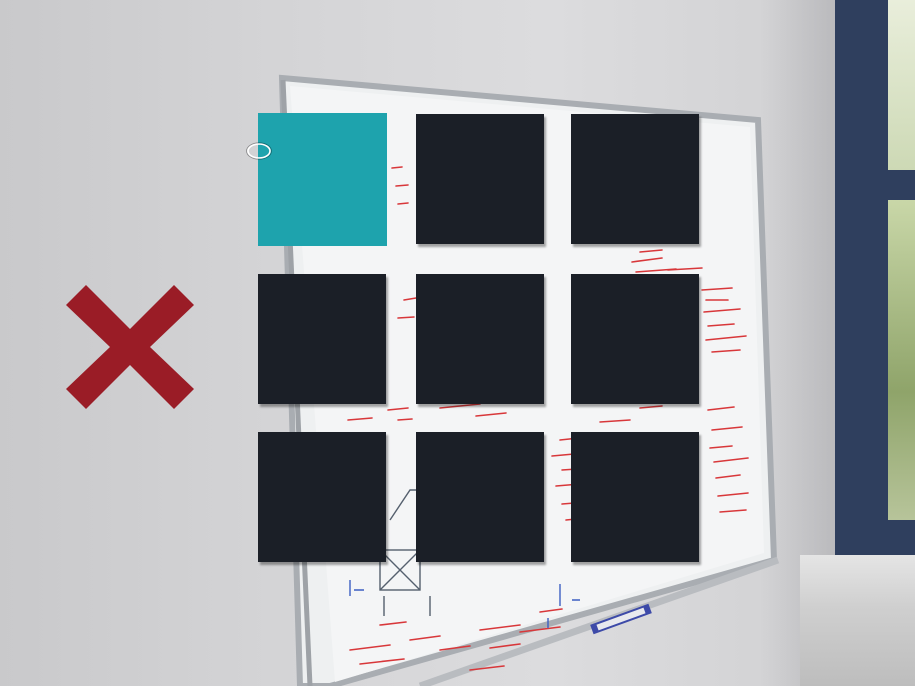  What do you see at coordinates (635, 179) in the screenshot?
I see `grid-tile-r1c3` at bounding box center [635, 179].